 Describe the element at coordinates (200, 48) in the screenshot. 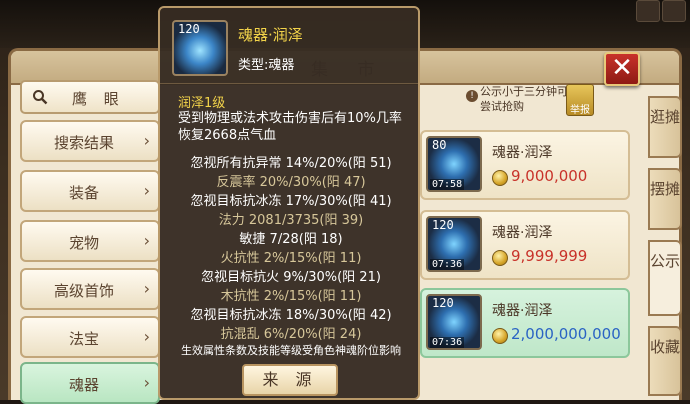

I see `soul-vessel-item-icon: 120` at that location.